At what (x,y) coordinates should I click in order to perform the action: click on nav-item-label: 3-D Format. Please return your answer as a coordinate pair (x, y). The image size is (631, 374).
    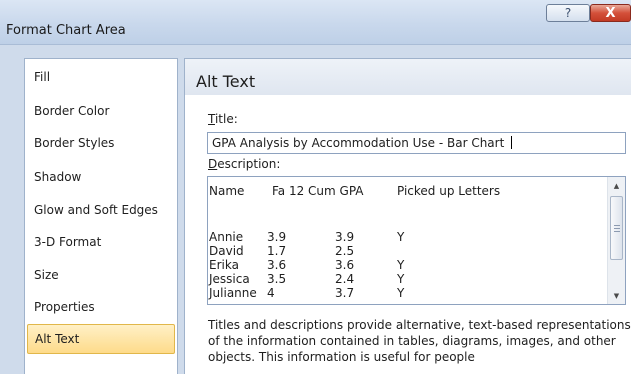
    Looking at the image, I should click on (68, 242).